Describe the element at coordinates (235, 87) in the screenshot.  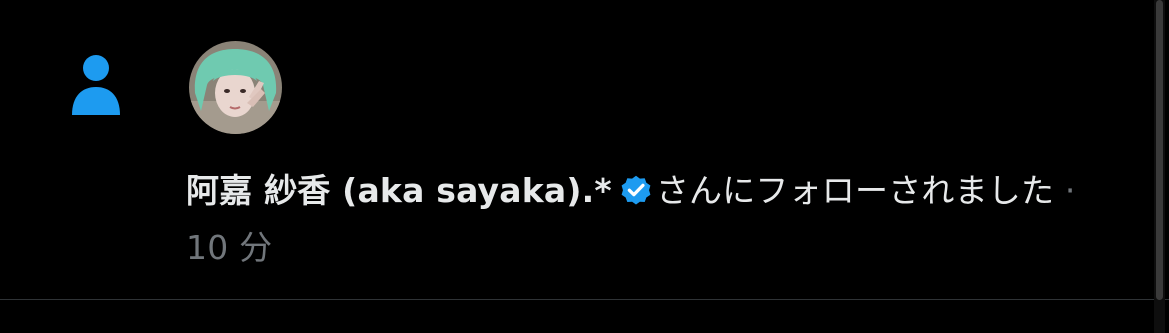
I see `user-avatar` at that location.